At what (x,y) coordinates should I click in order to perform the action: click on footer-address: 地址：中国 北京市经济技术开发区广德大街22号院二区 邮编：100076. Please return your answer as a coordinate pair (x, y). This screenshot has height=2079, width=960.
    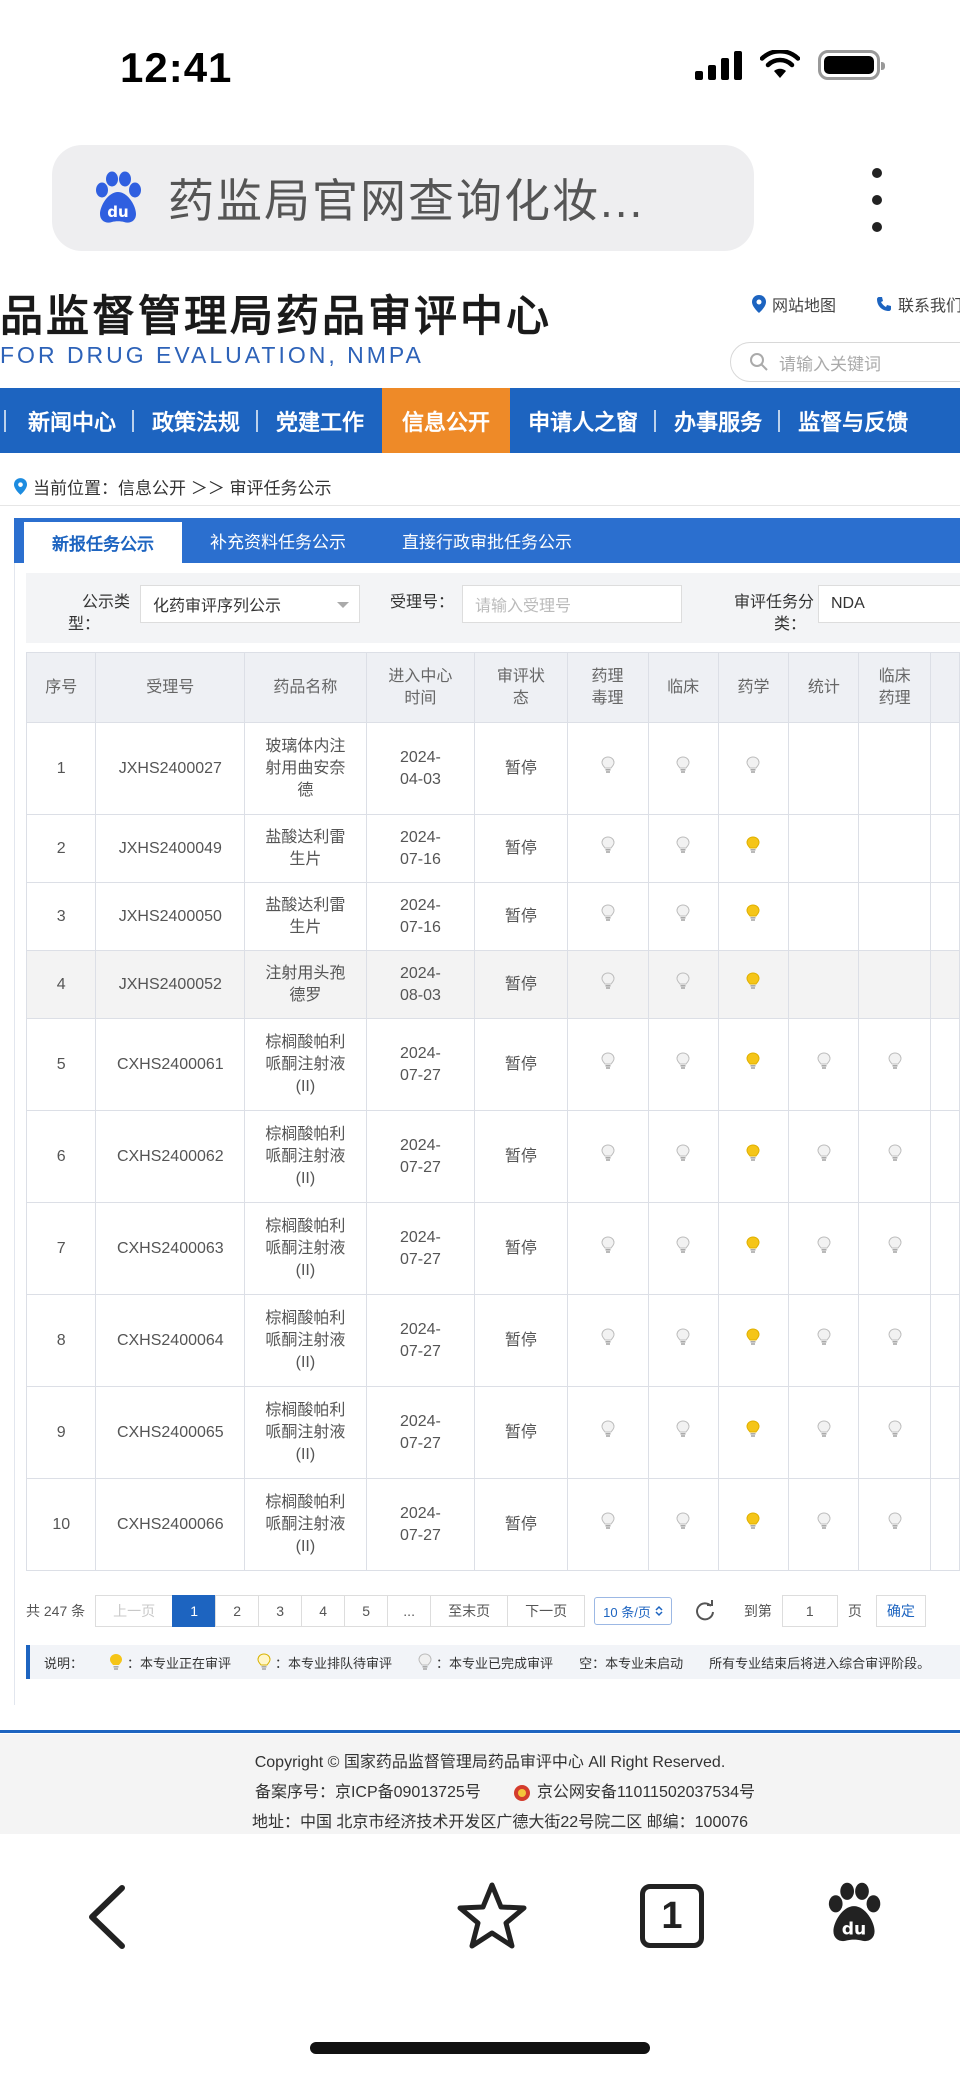
    Looking at the image, I should click on (500, 1822).